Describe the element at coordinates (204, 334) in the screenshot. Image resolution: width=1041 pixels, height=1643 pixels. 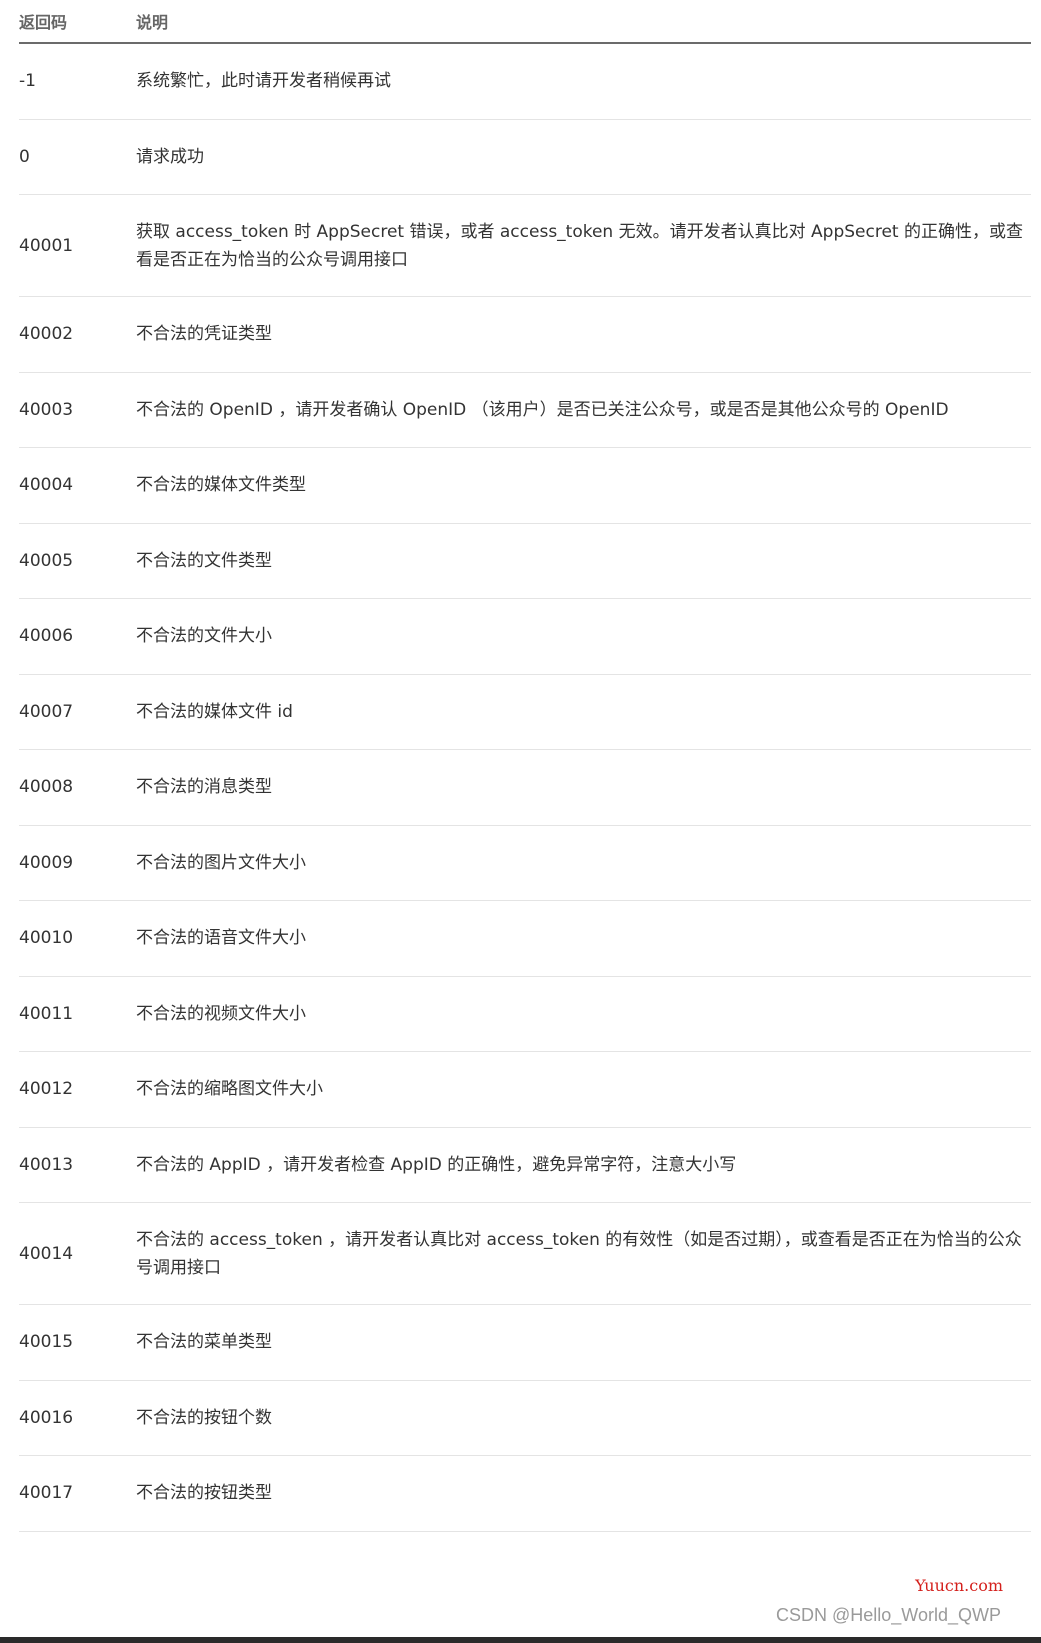
I see `cell-description: 不合法的凭证类型` at that location.